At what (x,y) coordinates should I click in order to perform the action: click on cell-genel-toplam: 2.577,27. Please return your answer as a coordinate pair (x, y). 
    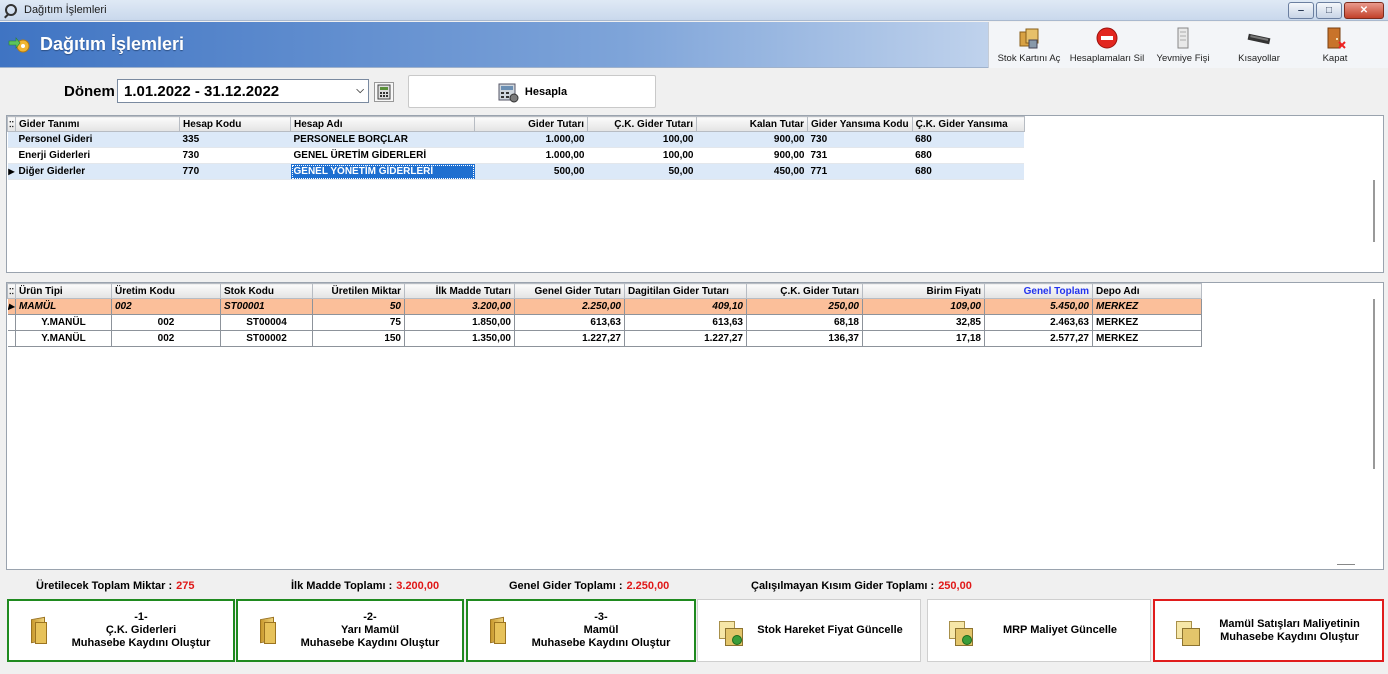
    Looking at the image, I should click on (1038, 338).